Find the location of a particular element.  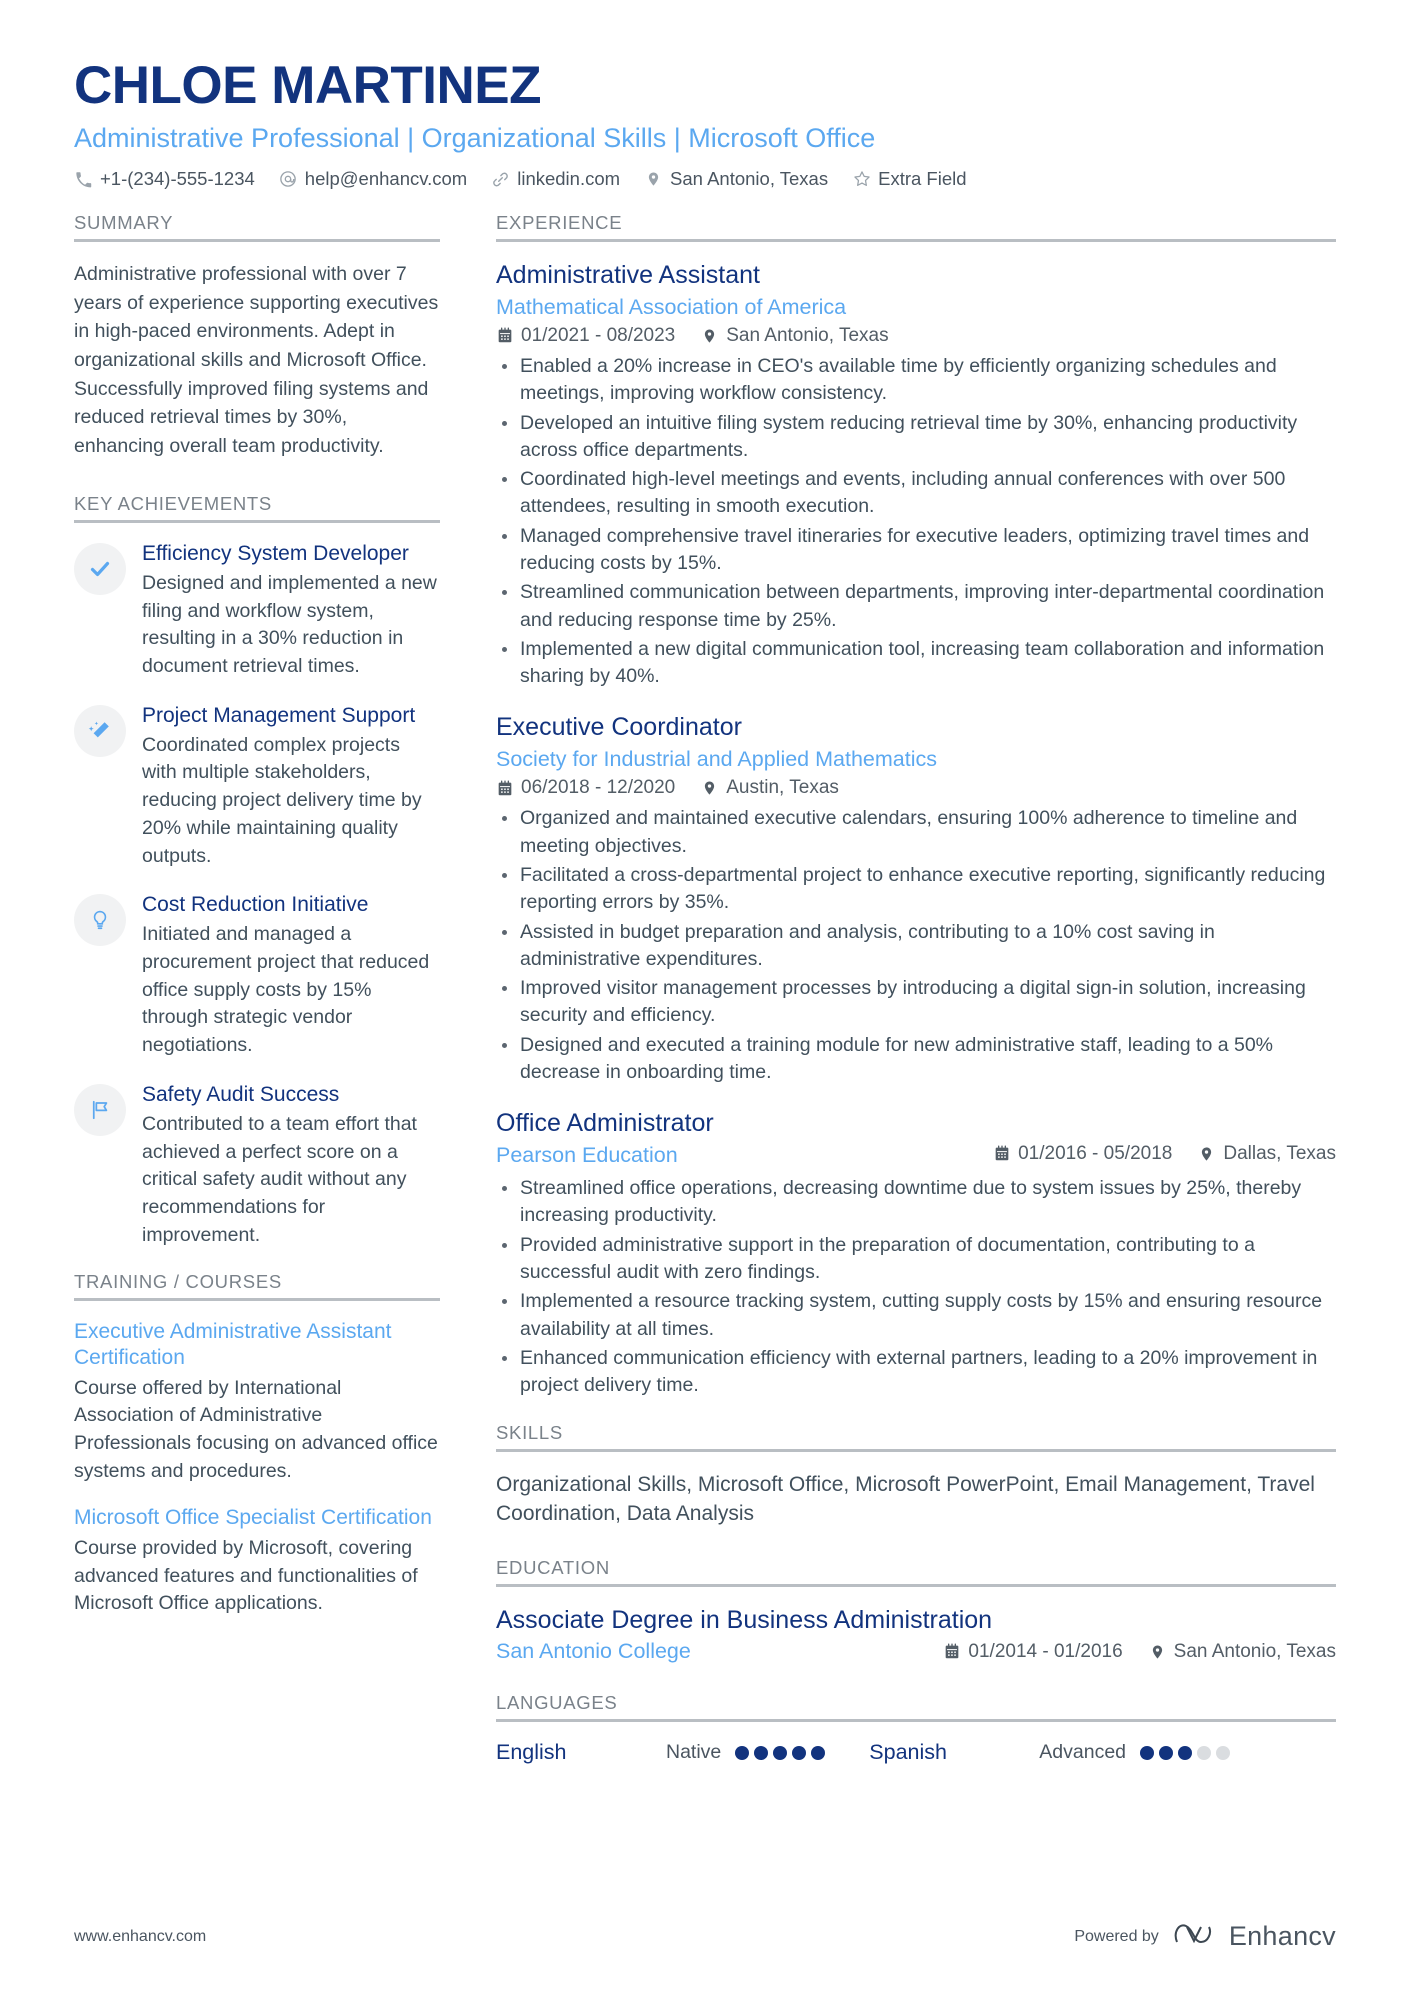

education-dates-text: 01/2014 - 01/2016 is located at coordinates (1045, 1651).